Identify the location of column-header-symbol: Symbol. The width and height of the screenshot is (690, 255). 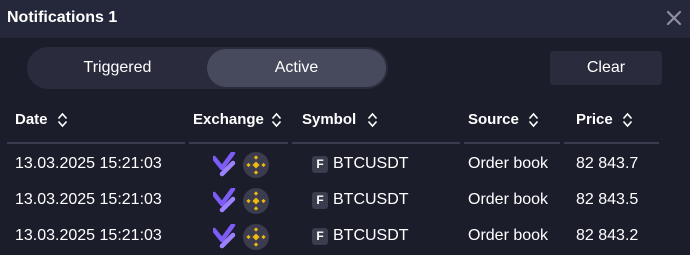
(340, 119).